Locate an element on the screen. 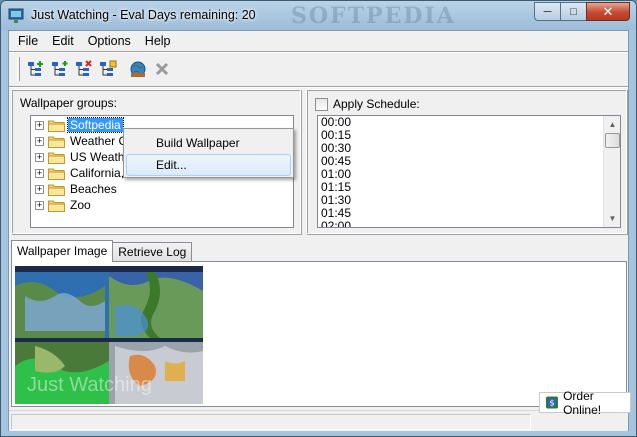 The width and height of the screenshot is (637, 437). stop-button is located at coordinates (161, 69).